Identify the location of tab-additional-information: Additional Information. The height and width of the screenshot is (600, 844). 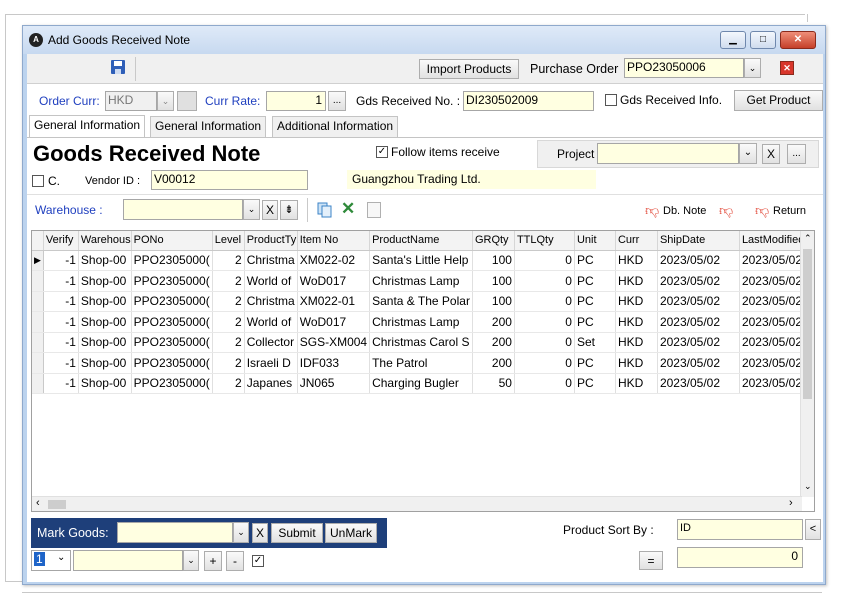
(335, 126).